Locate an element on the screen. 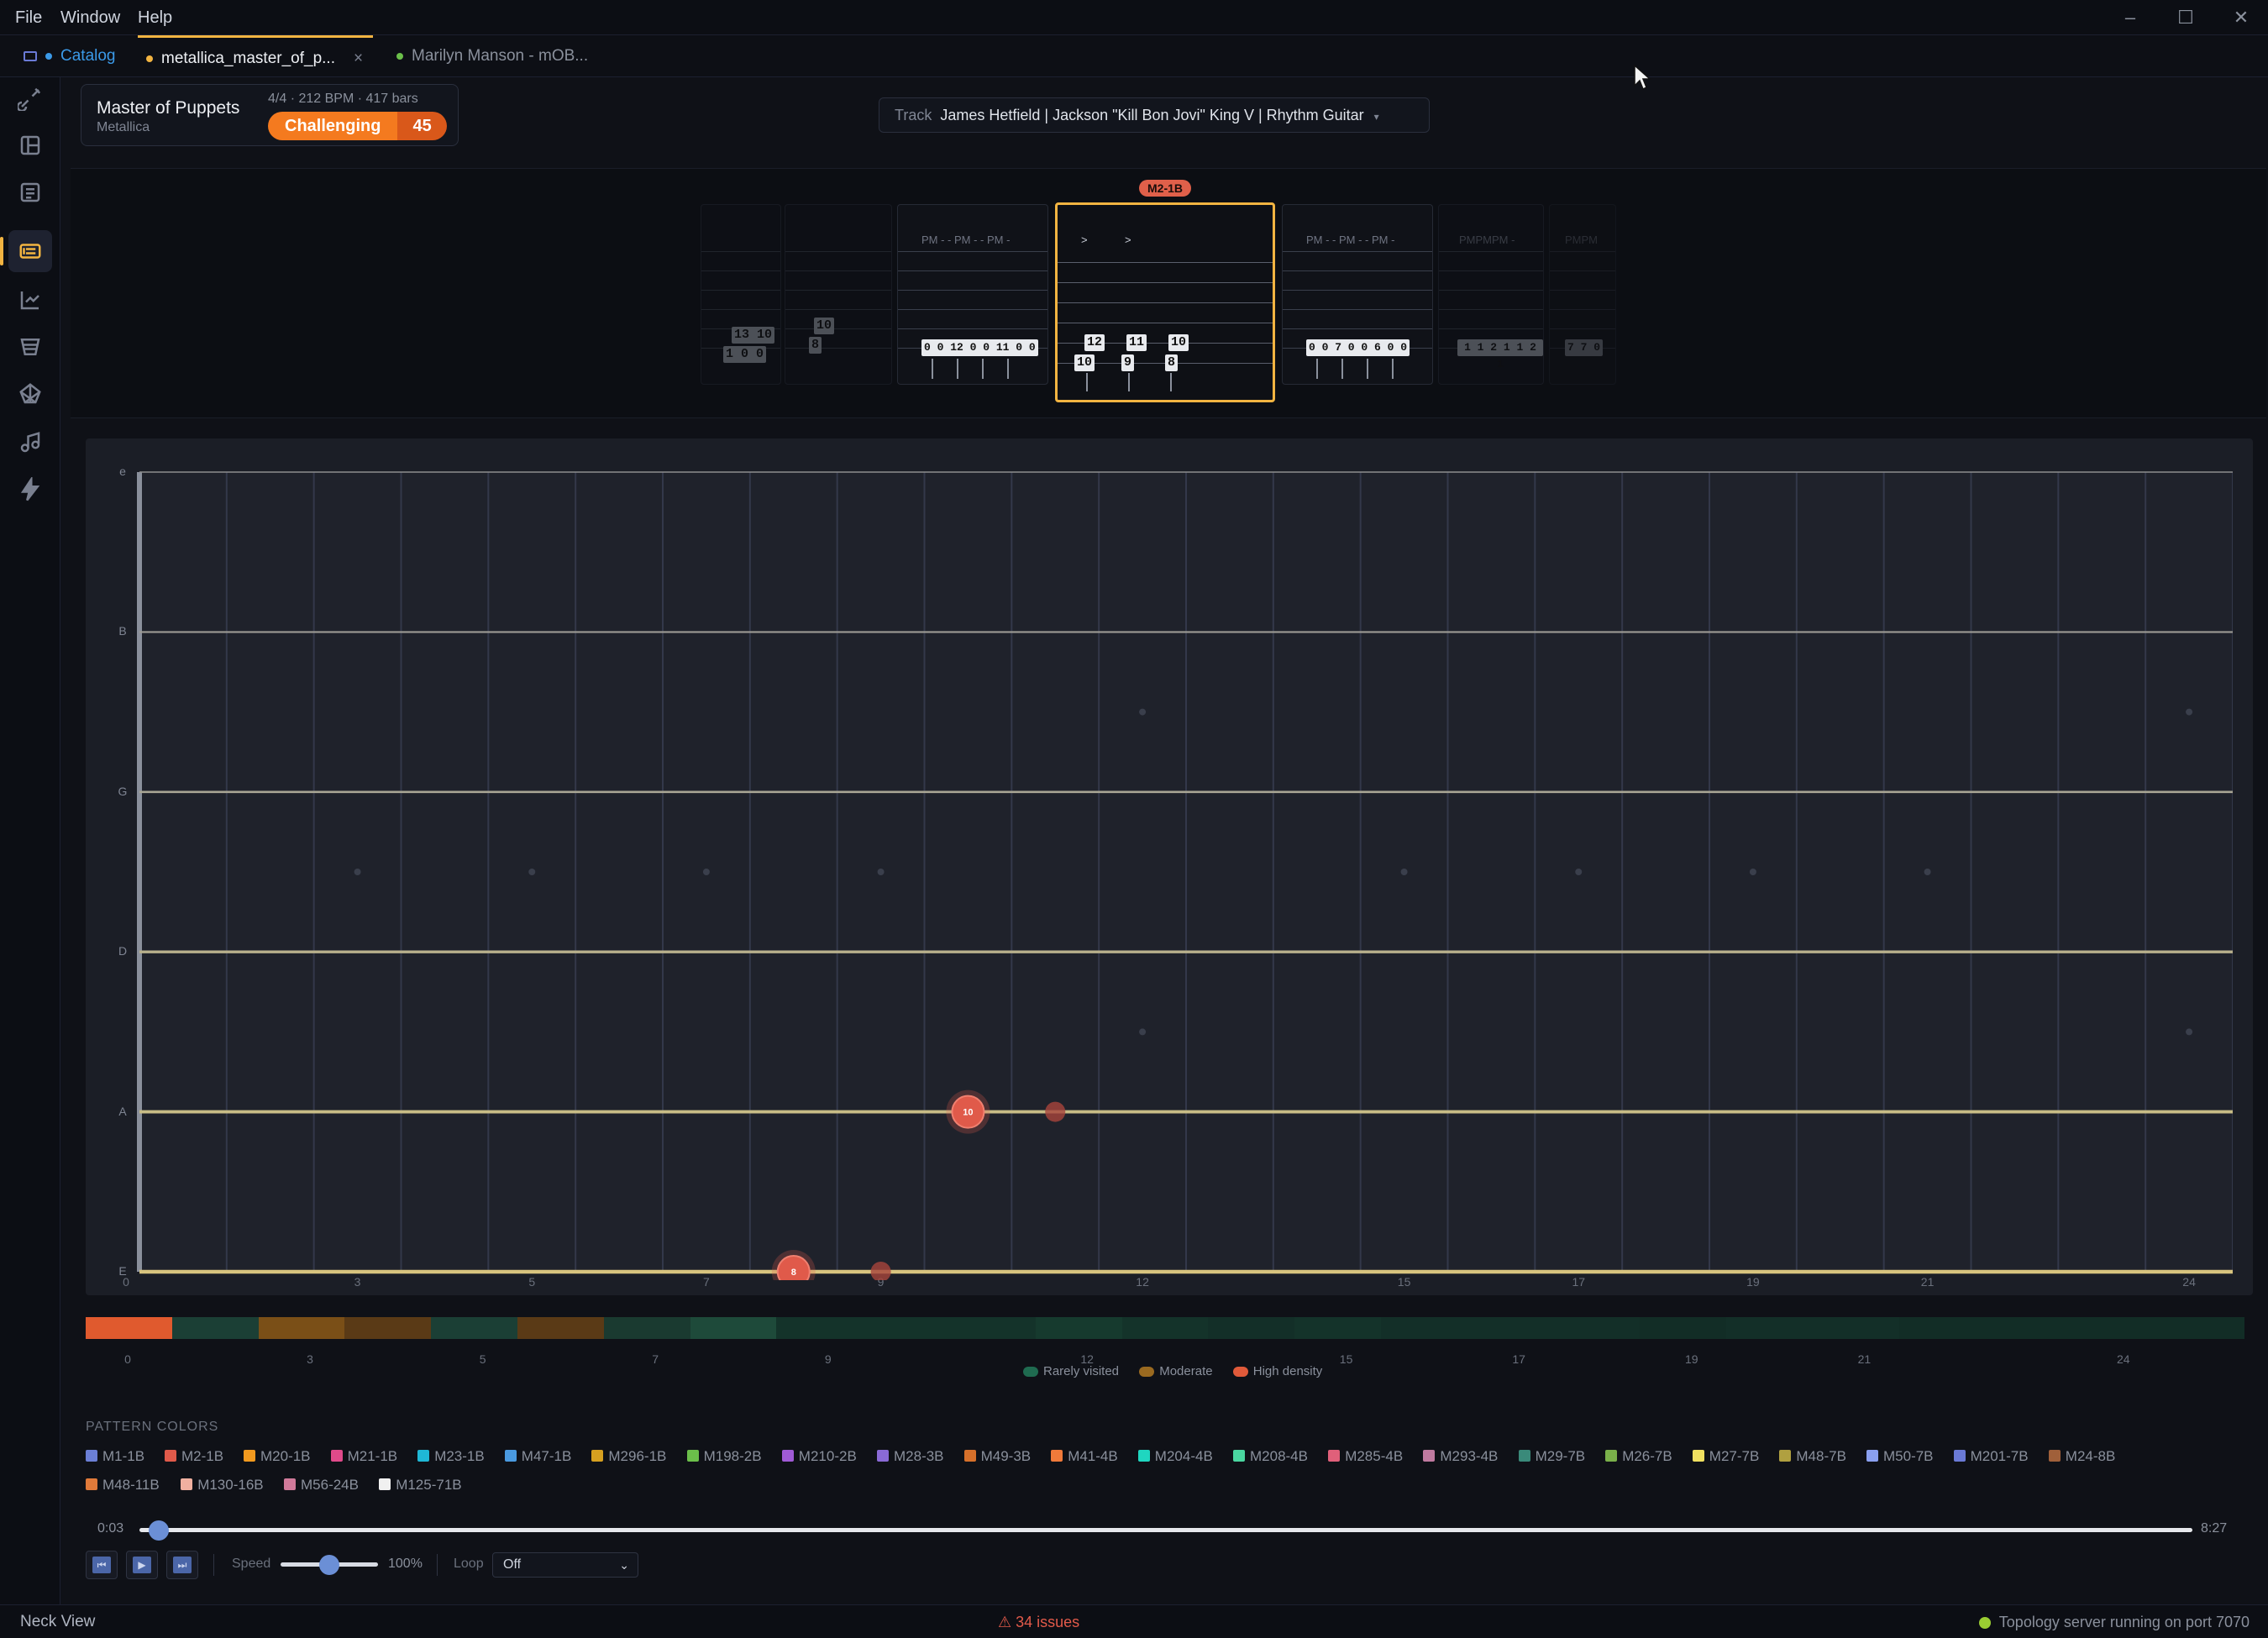 This screenshot has width=2268, height=1638. chevron-down-icon: ⌄ is located at coordinates (624, 1565).